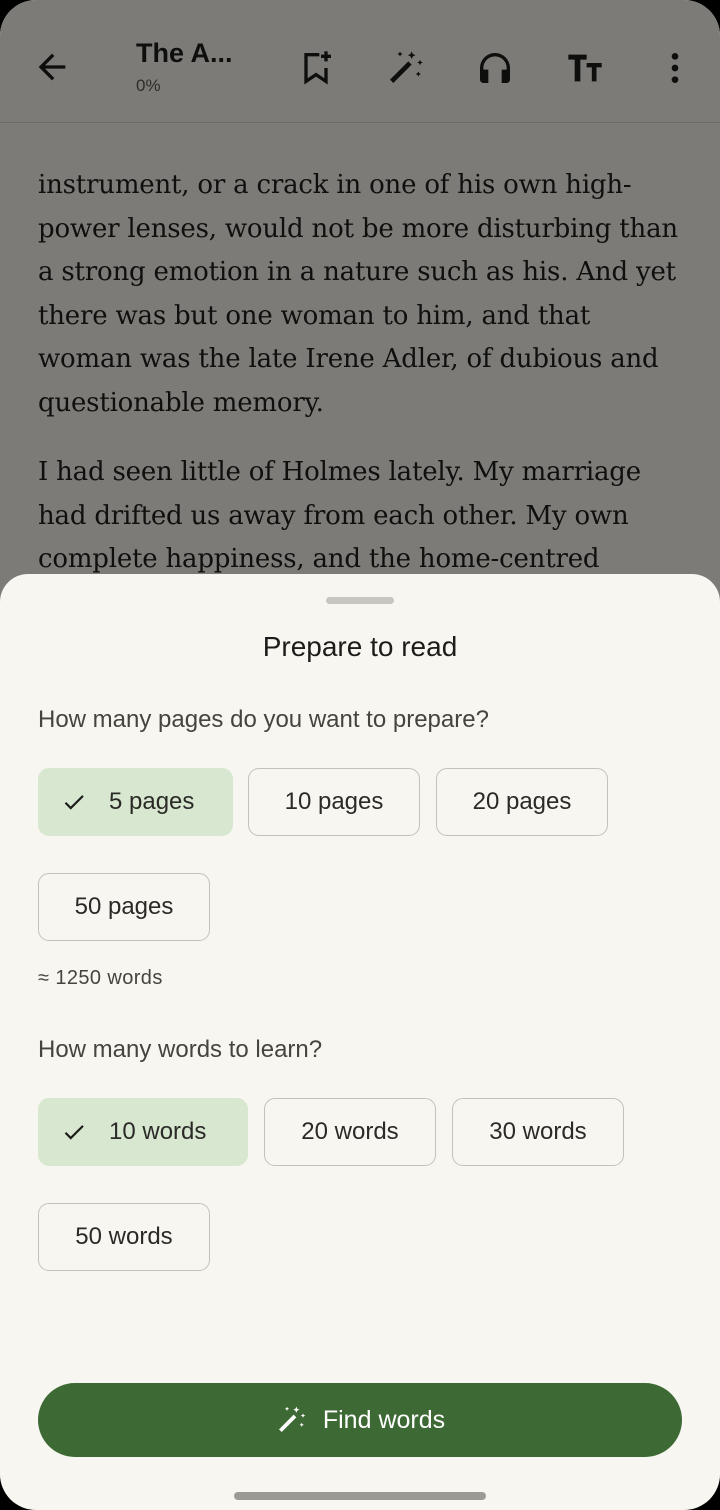  I want to click on drag-handle, so click(360, 600).